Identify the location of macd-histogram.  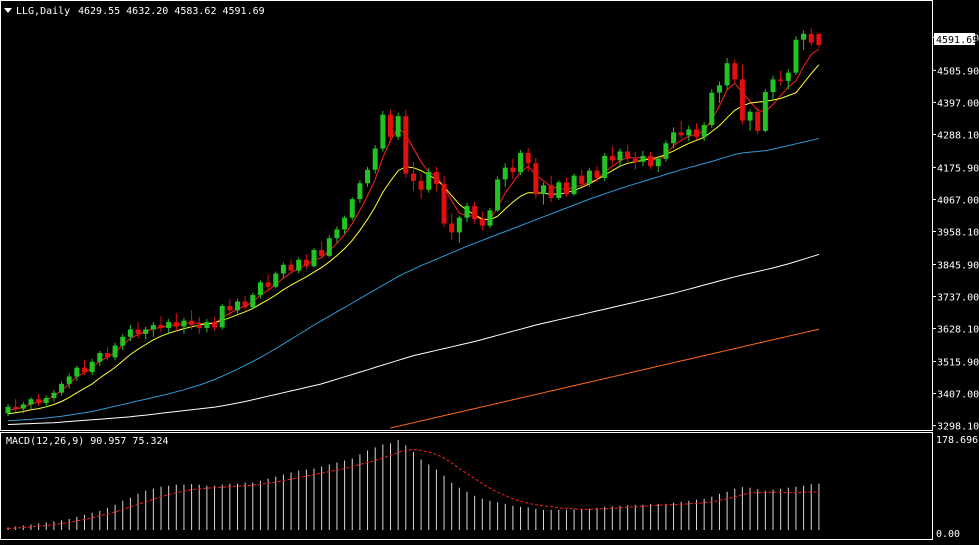
(413, 485).